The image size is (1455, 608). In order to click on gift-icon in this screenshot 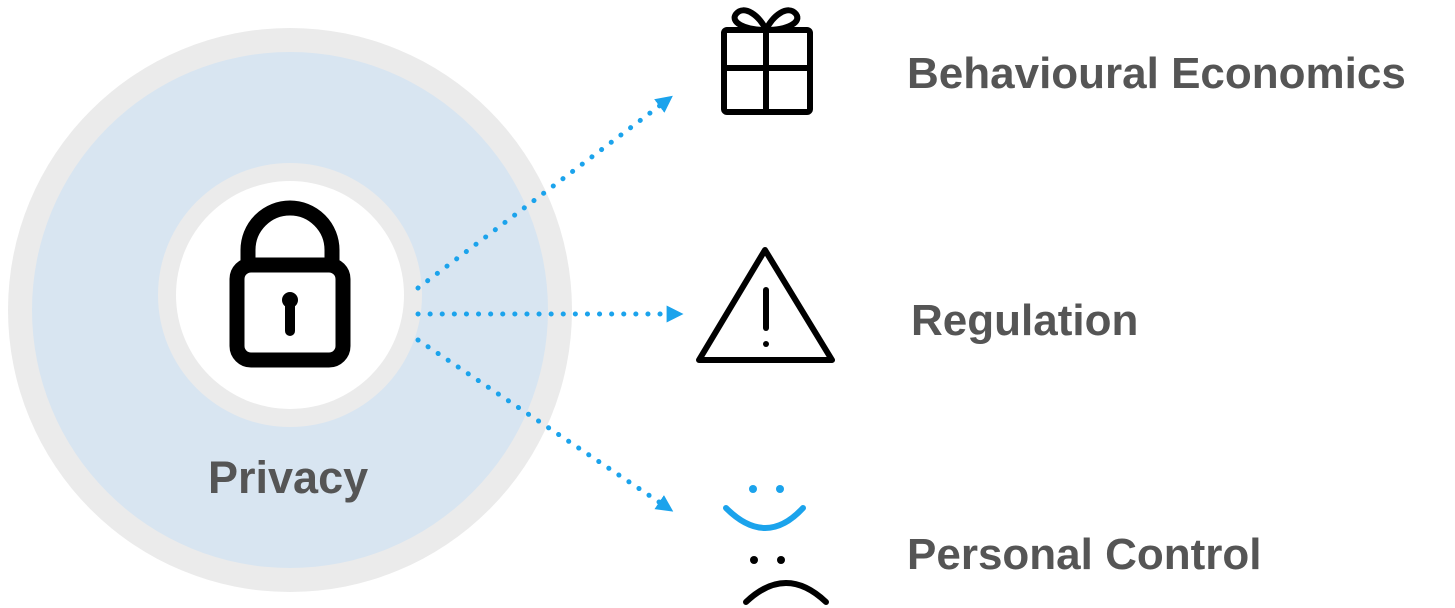, I will do `click(767, 61)`.